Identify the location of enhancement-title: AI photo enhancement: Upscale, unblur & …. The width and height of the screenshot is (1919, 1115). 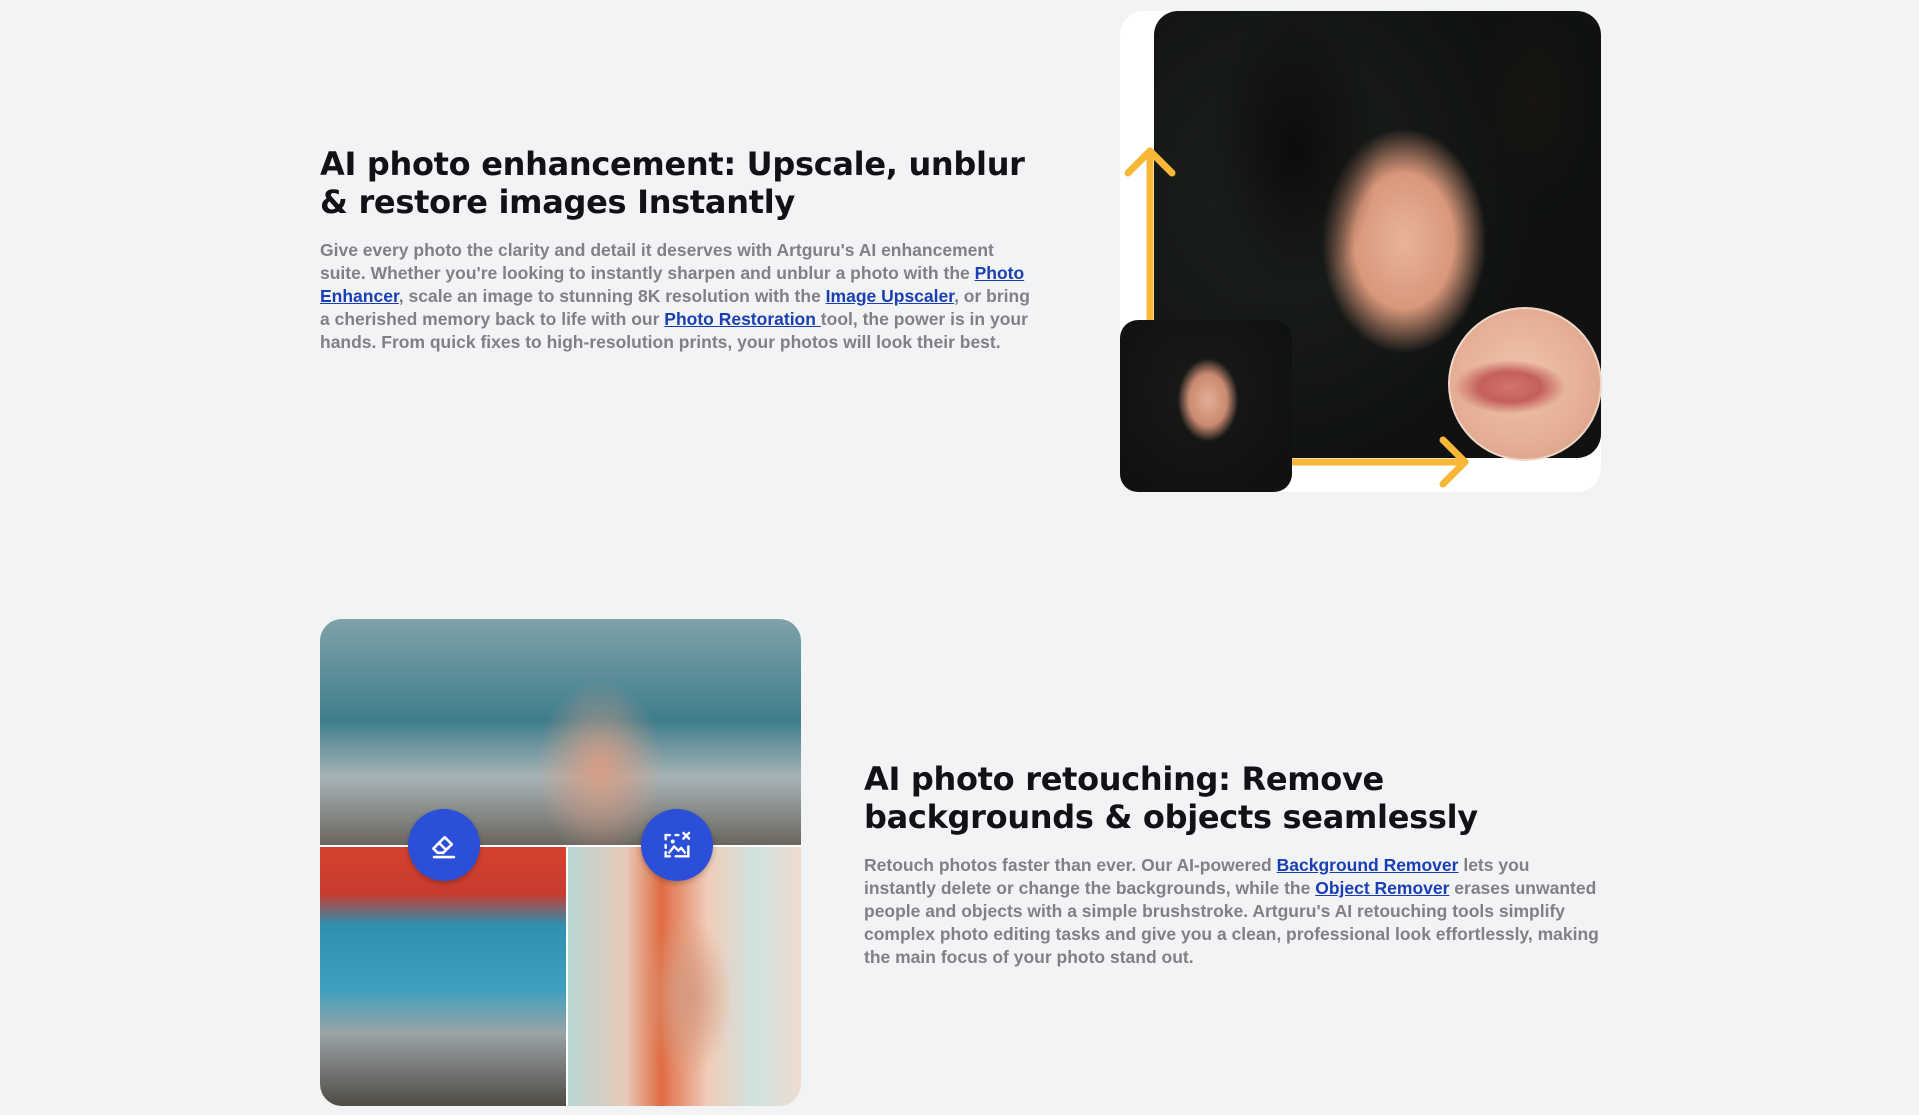
(672, 183).